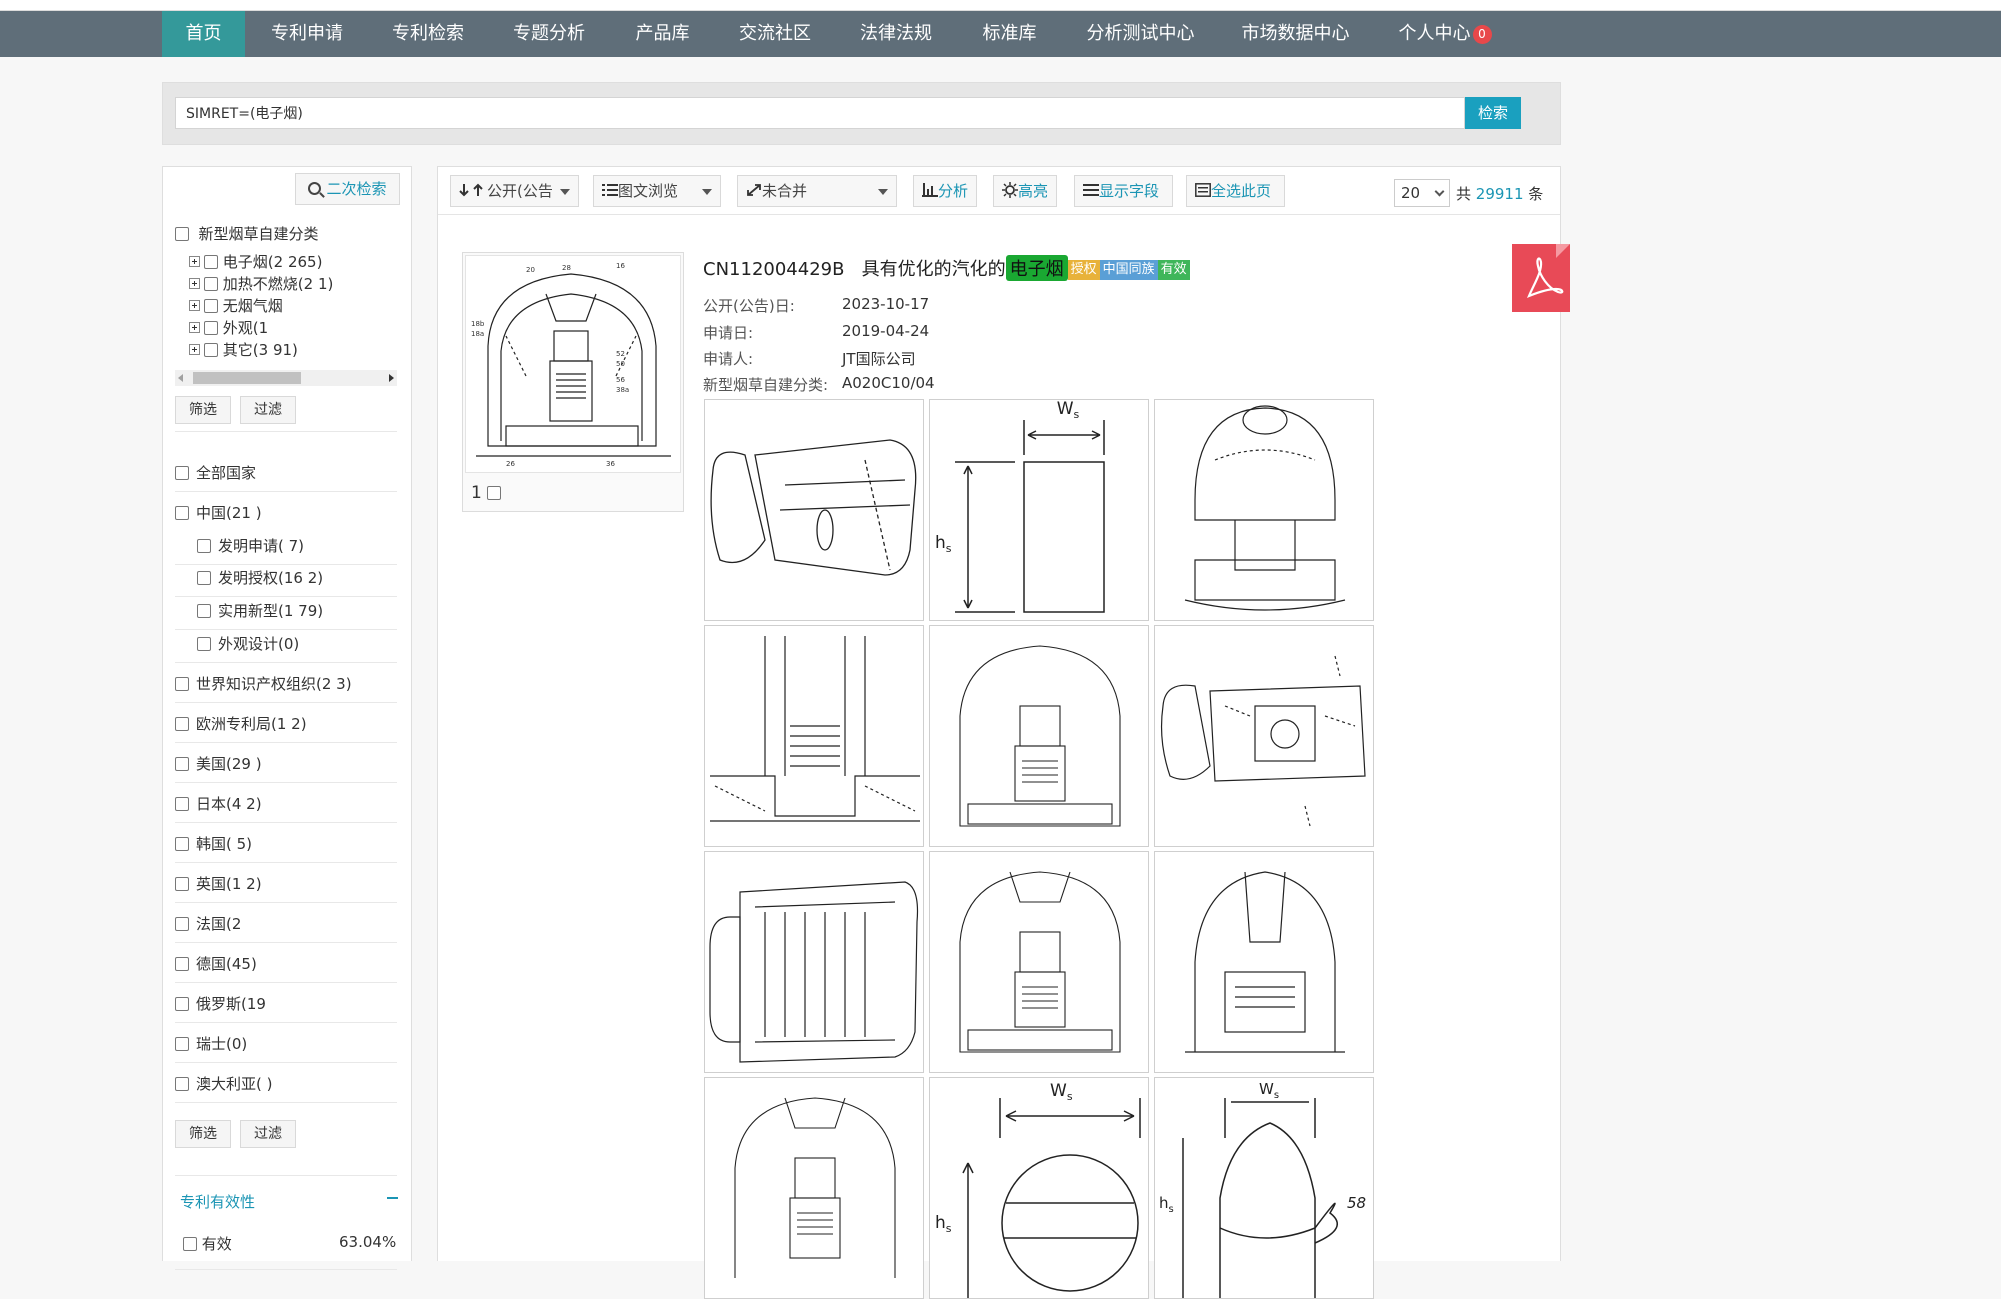 The width and height of the screenshot is (2001, 1299). What do you see at coordinates (260, 610) in the screenshot?
I see `country-filter-item: 实用新型(1 79)` at bounding box center [260, 610].